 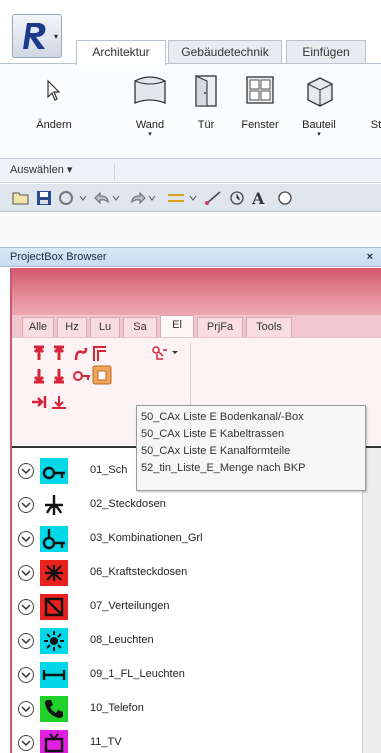 I want to click on popup-item-bodenkanal: 50_CAx Liste E Bodenkanal/-Box, so click(x=253, y=417).